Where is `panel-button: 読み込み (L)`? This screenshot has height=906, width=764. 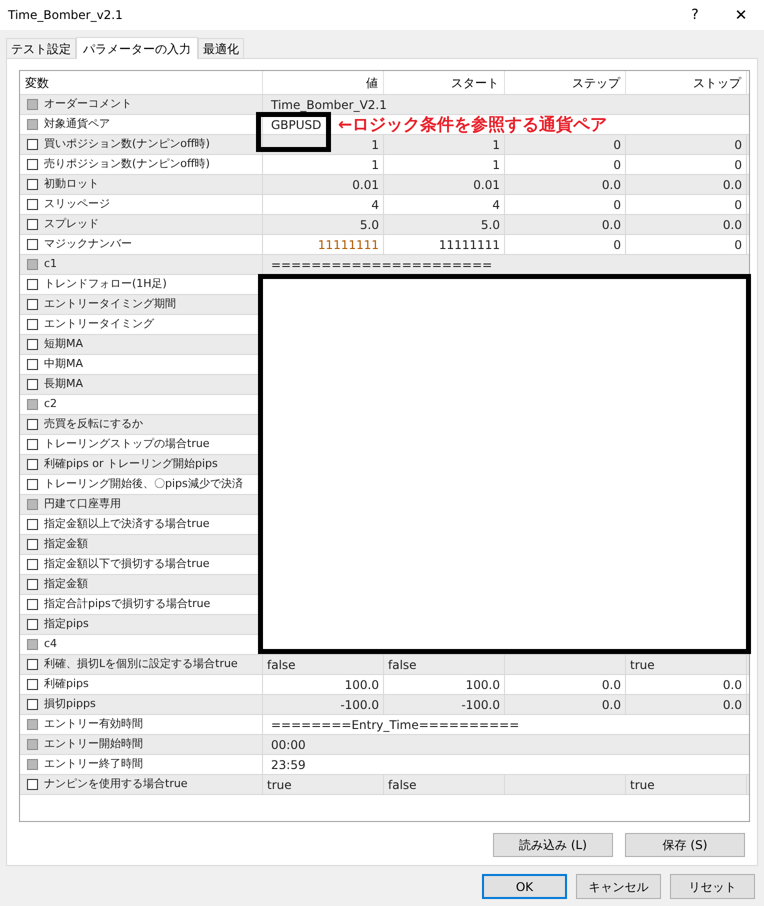 panel-button: 読み込み (L) is located at coordinates (553, 845).